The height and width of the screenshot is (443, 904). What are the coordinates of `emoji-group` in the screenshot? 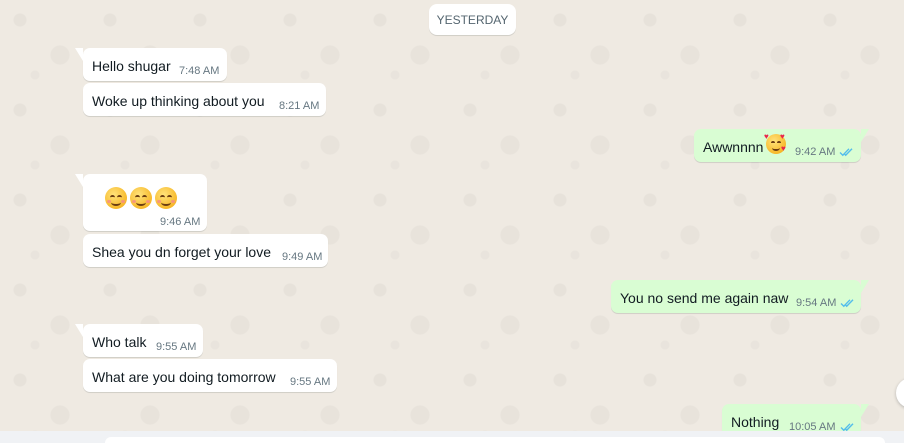 It's located at (141, 198).